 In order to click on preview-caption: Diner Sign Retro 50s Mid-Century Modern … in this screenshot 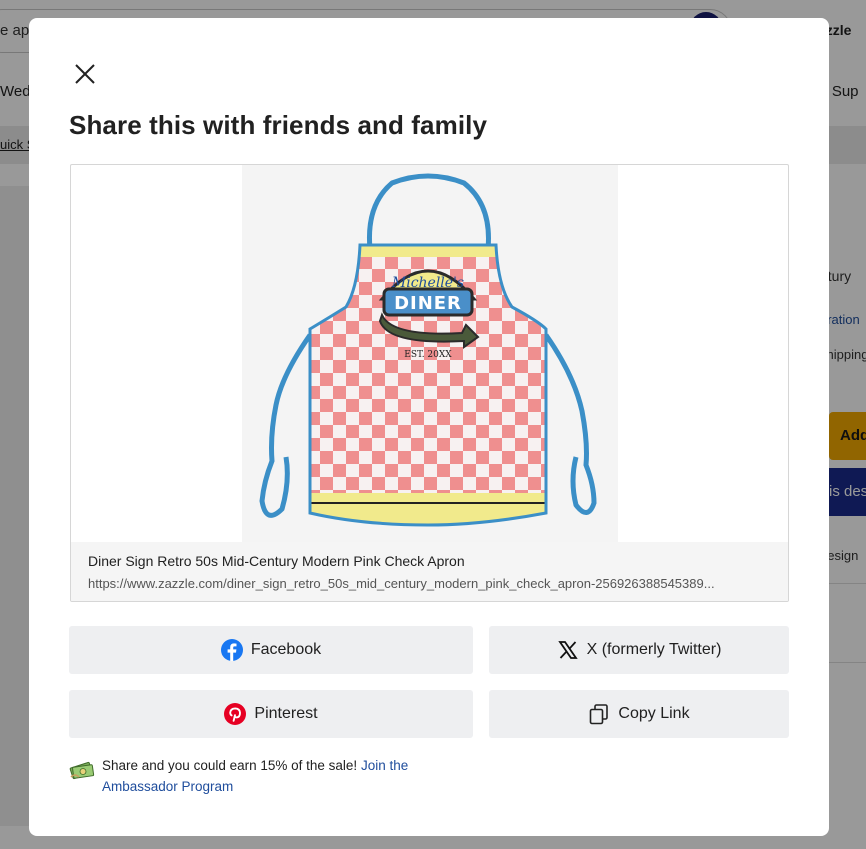, I will do `click(429, 571)`.